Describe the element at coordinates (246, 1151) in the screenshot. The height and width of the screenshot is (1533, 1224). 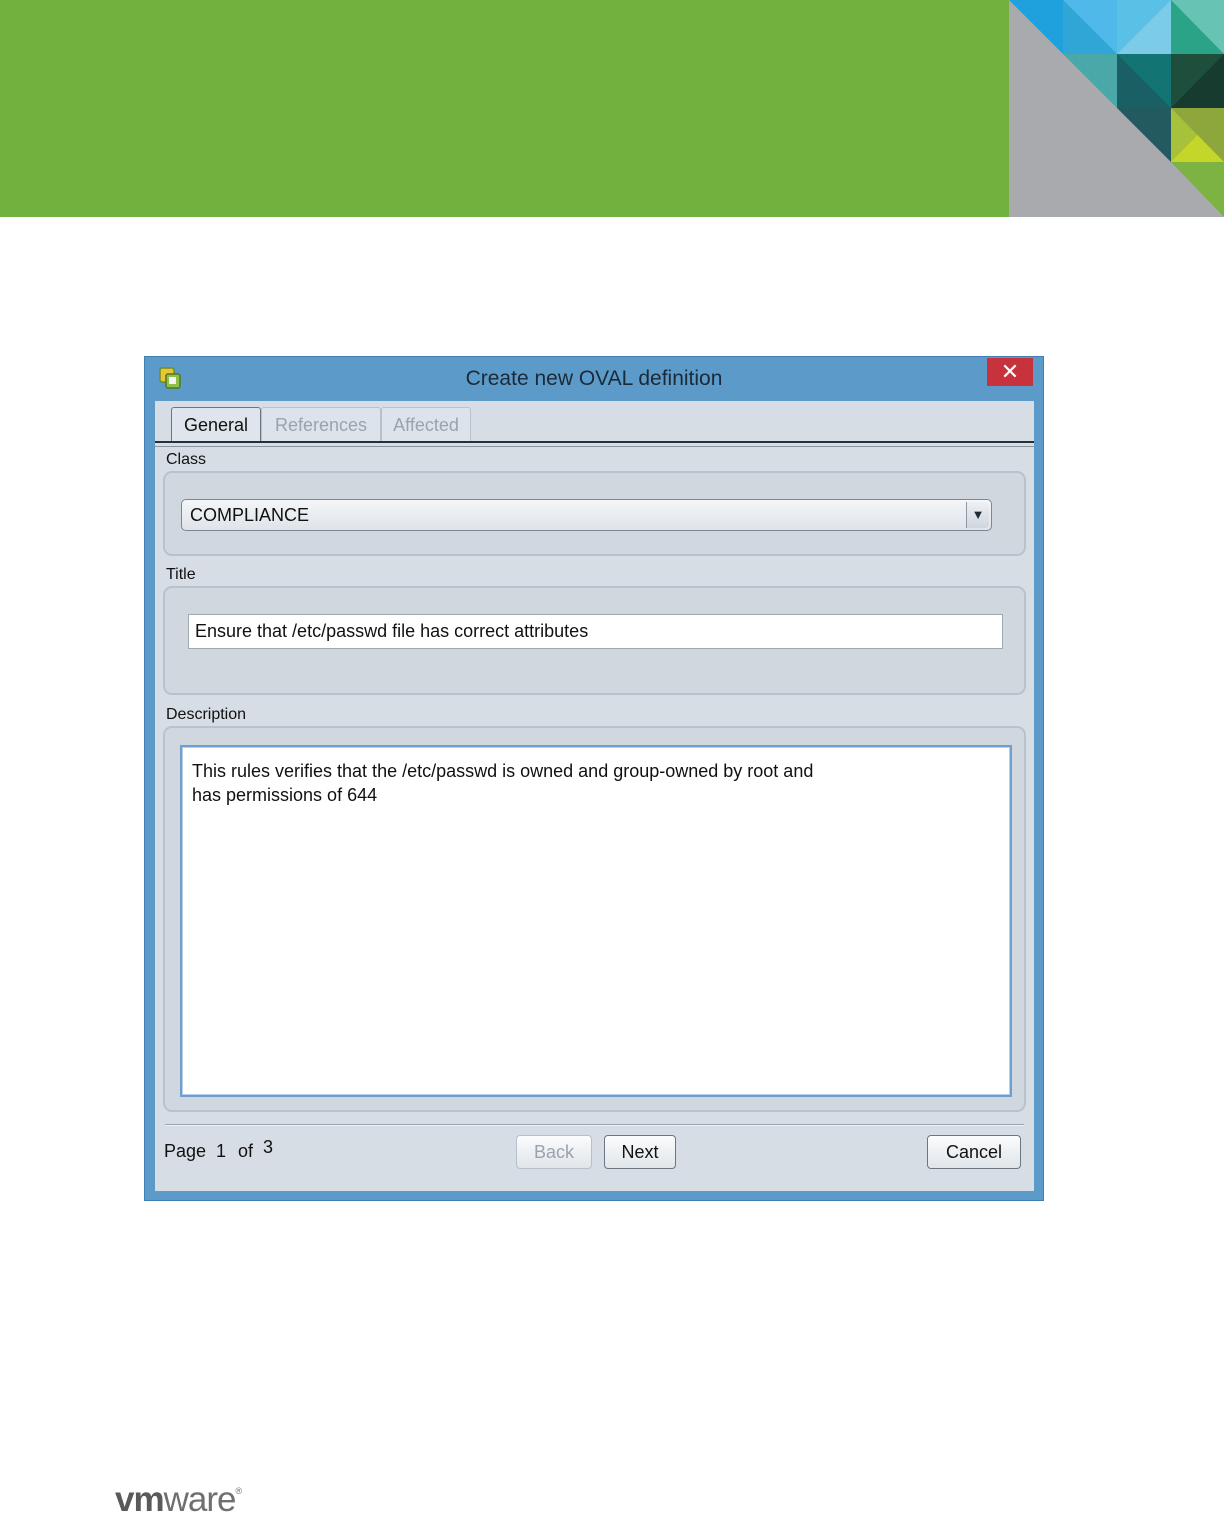
I see `of-label: of` at that location.